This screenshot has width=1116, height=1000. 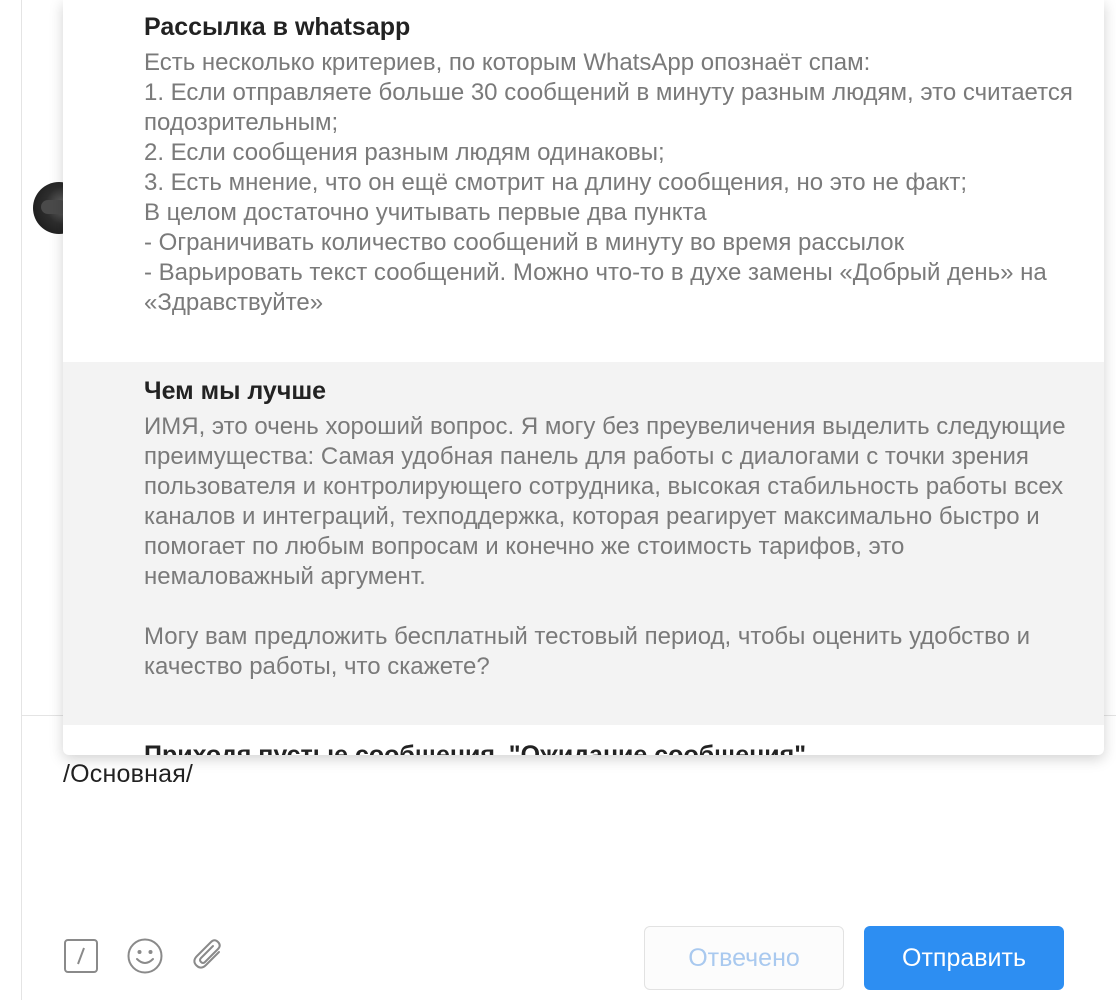 What do you see at coordinates (235, 391) in the screenshot?
I see `template-title: Чем мы лучше` at bounding box center [235, 391].